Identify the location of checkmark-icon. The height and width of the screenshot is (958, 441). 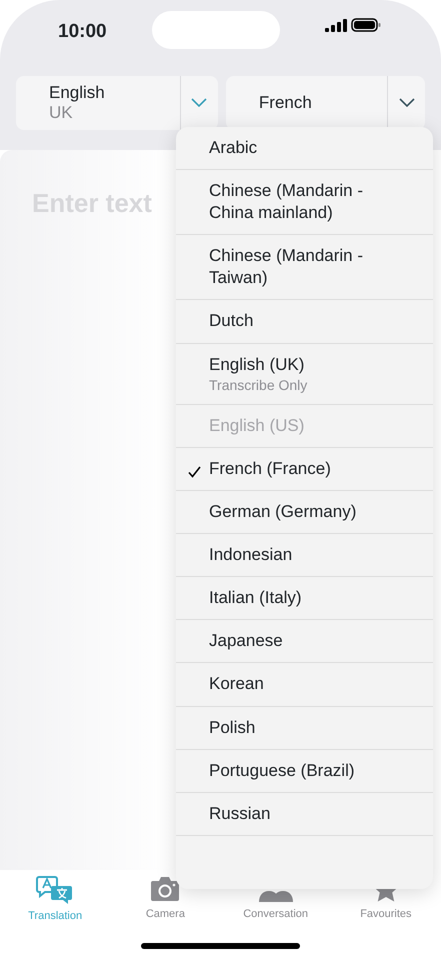
(194, 472).